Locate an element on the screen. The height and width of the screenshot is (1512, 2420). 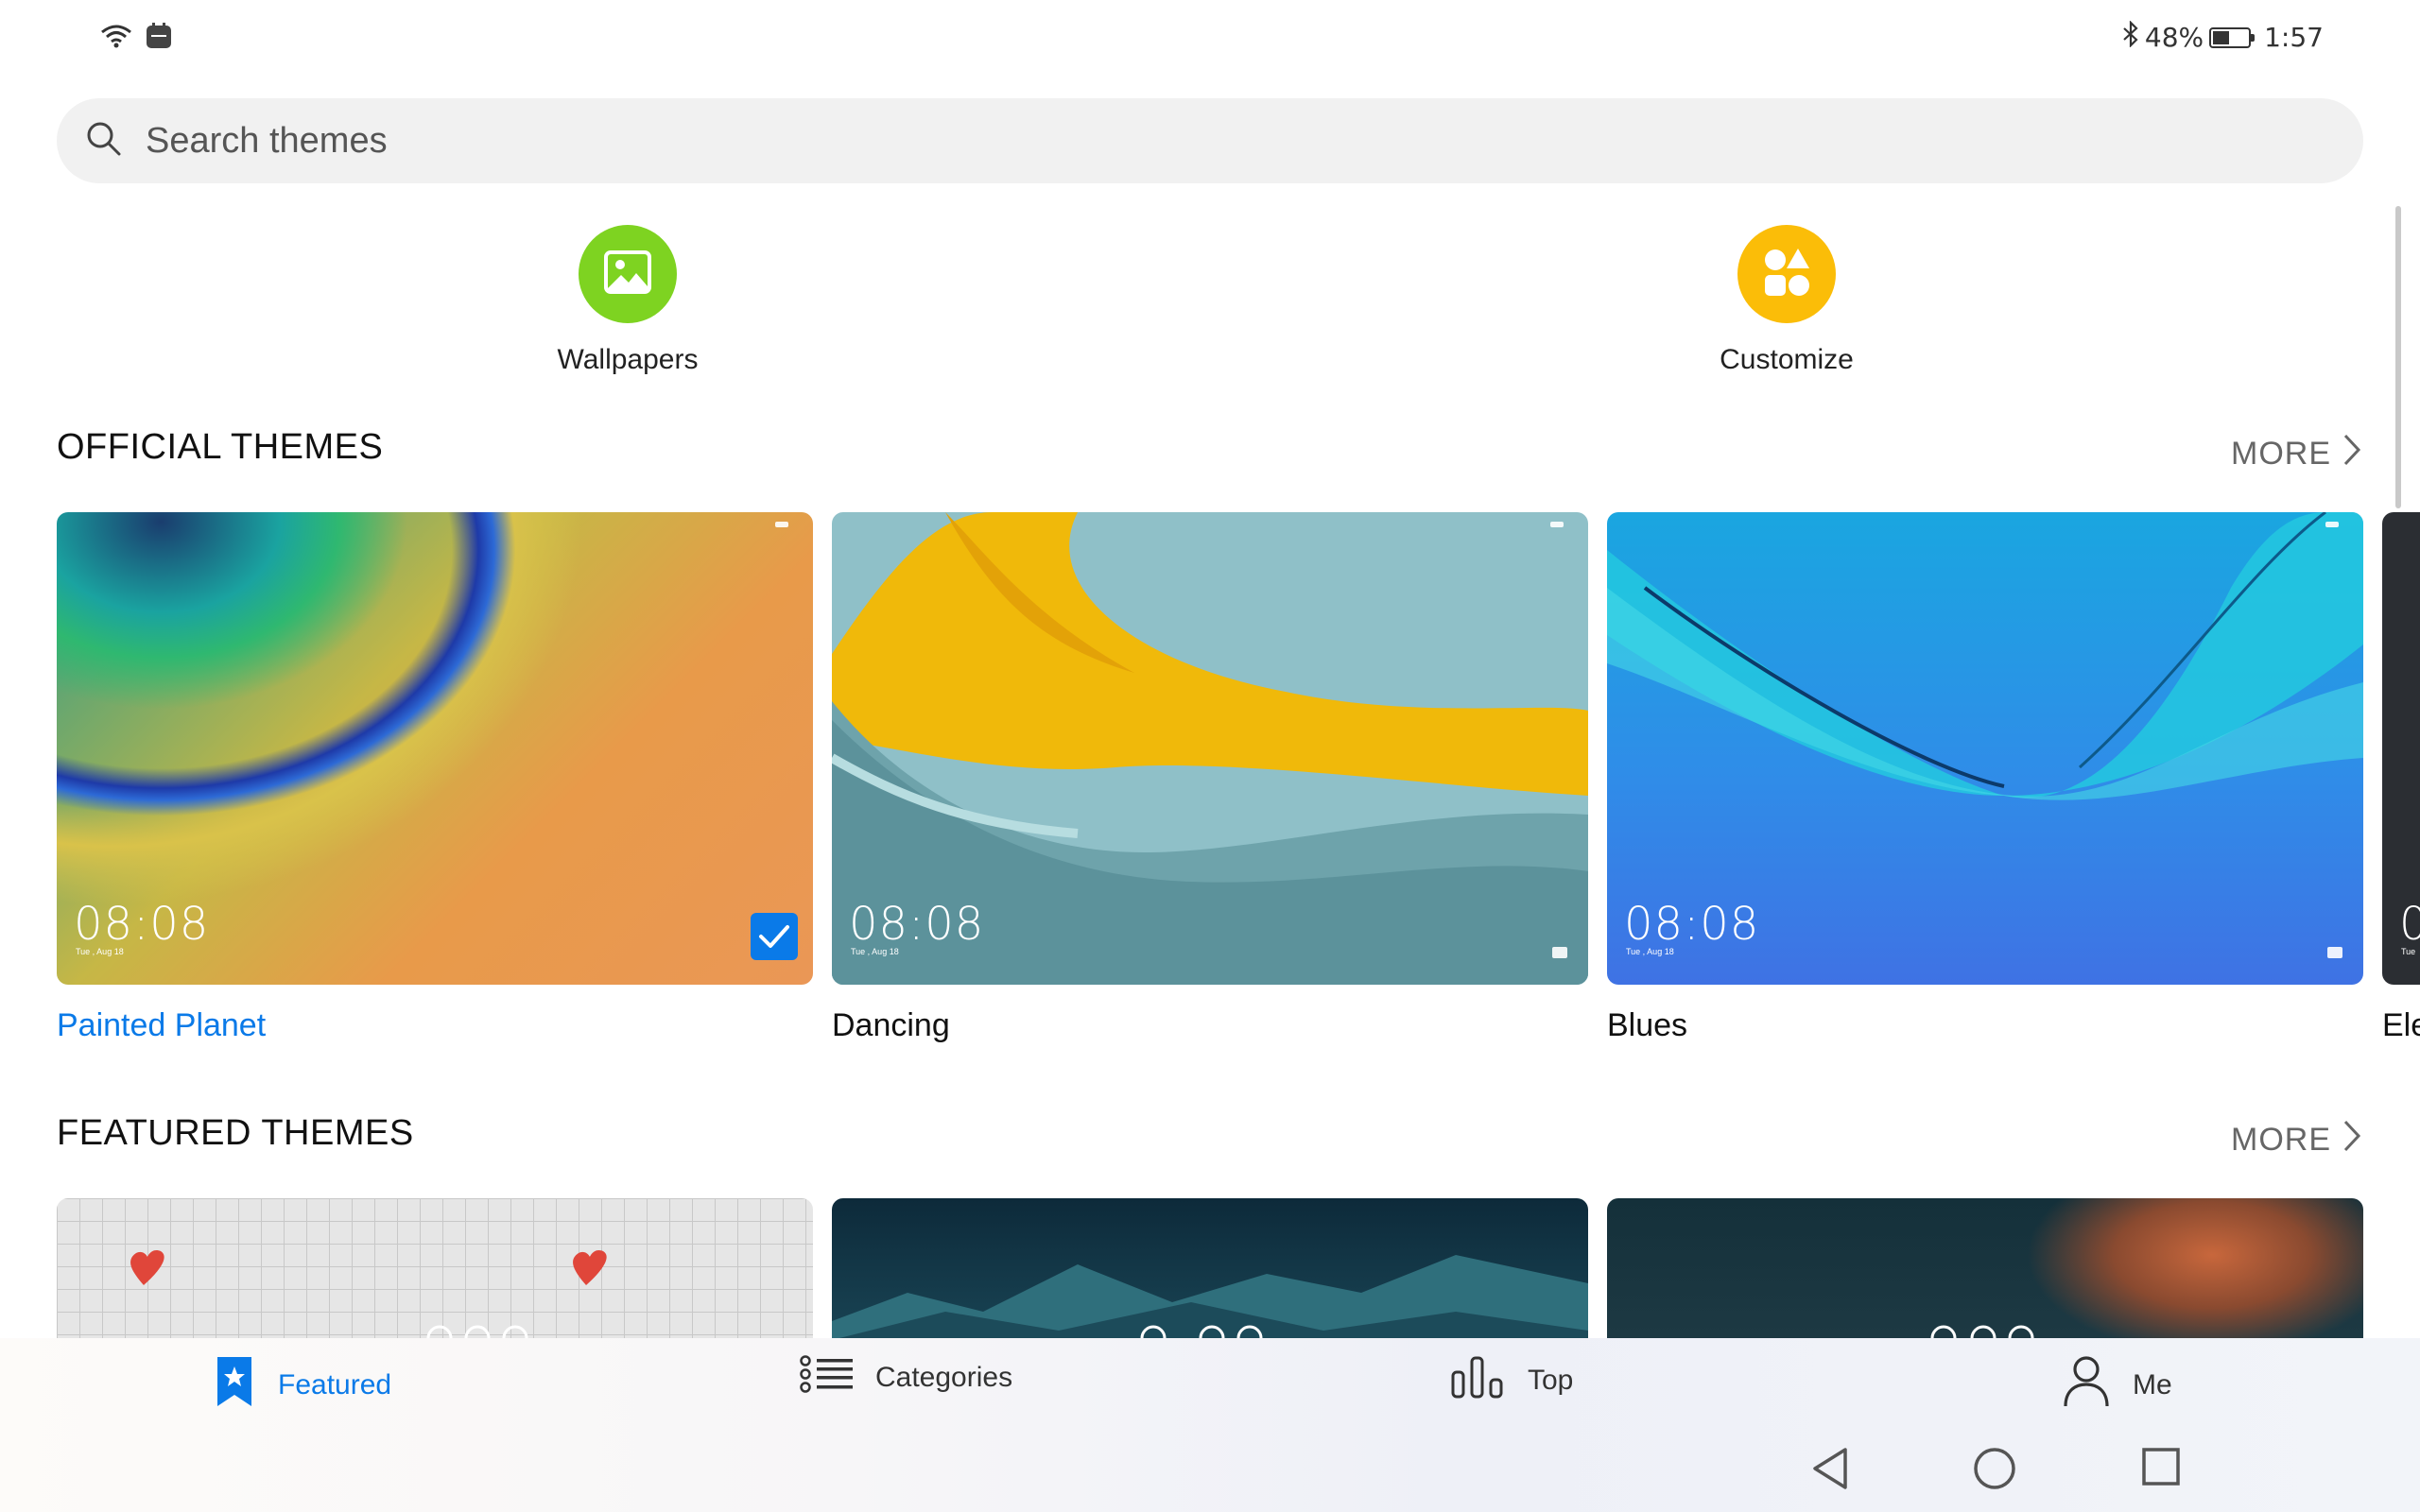
image-icon is located at coordinates (627, 274).